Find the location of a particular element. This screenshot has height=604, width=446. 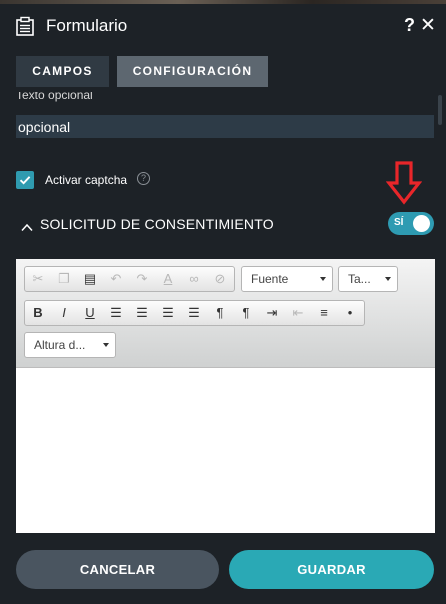

optional-text-label: Texto opcional is located at coordinates (54, 99).